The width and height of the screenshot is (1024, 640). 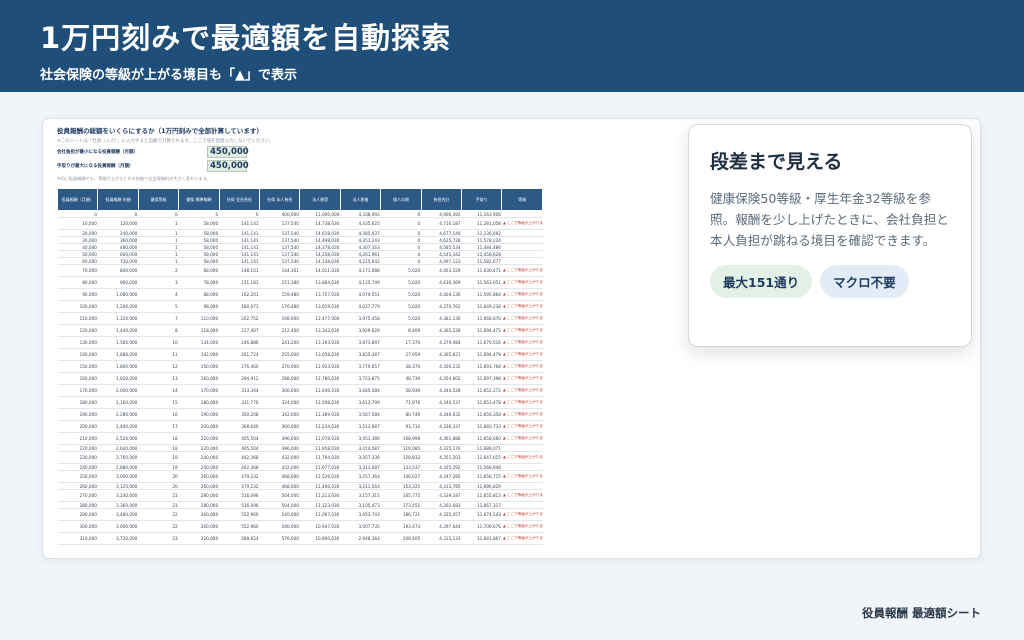 I want to click on table-cell: 1,440,000, so click(x=118, y=330).